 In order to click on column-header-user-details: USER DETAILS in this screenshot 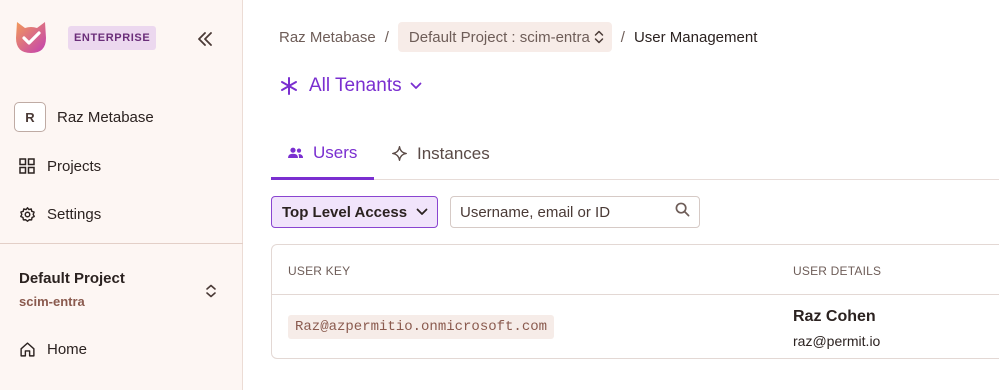, I will do `click(837, 271)`.